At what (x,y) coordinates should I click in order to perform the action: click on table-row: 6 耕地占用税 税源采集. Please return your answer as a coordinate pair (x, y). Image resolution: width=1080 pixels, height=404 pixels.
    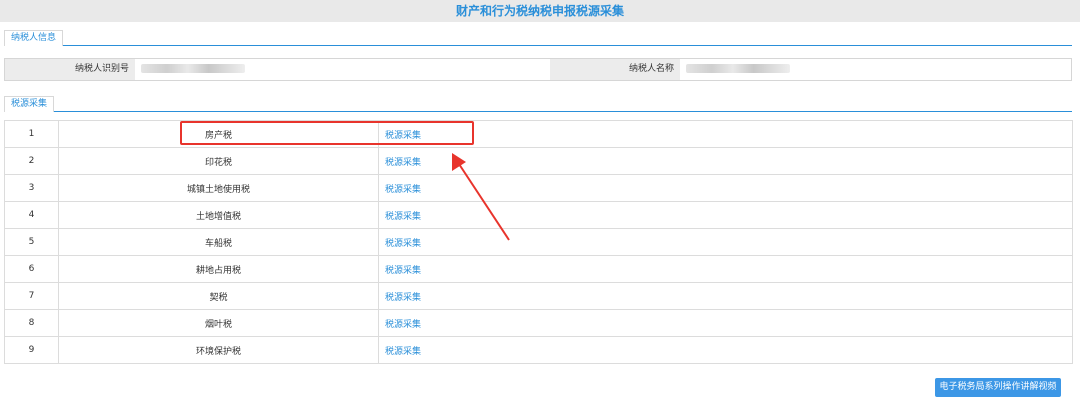
    Looking at the image, I should click on (538, 269).